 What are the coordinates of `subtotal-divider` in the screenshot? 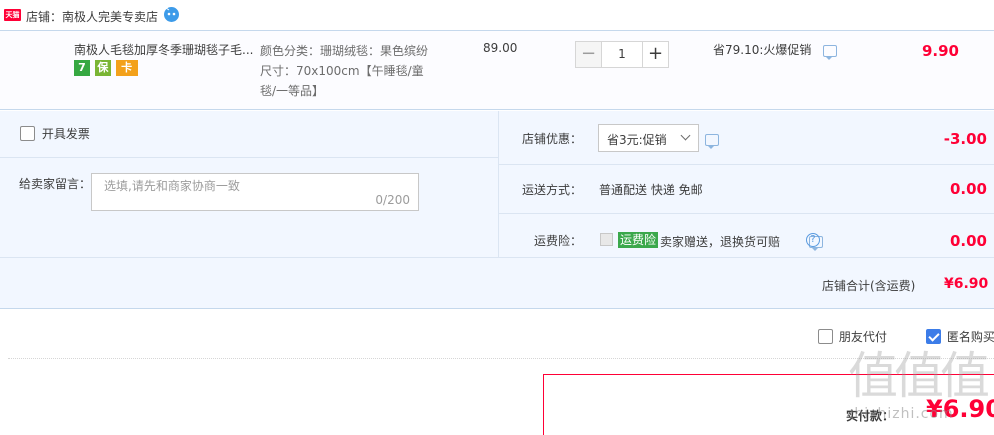 It's located at (497, 257).